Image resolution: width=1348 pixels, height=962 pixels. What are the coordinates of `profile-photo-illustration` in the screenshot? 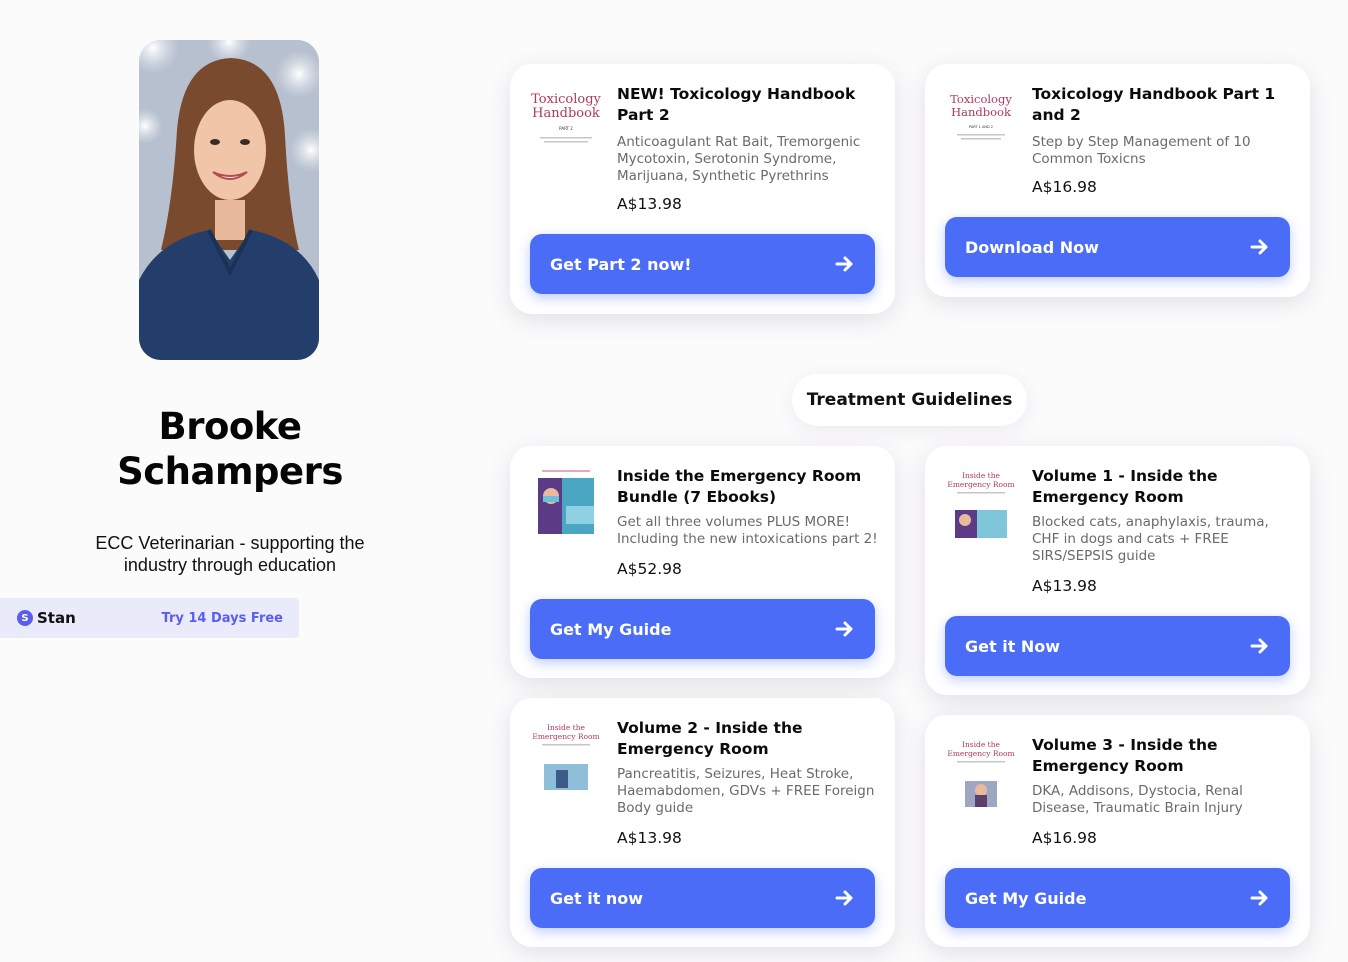 It's located at (229, 200).